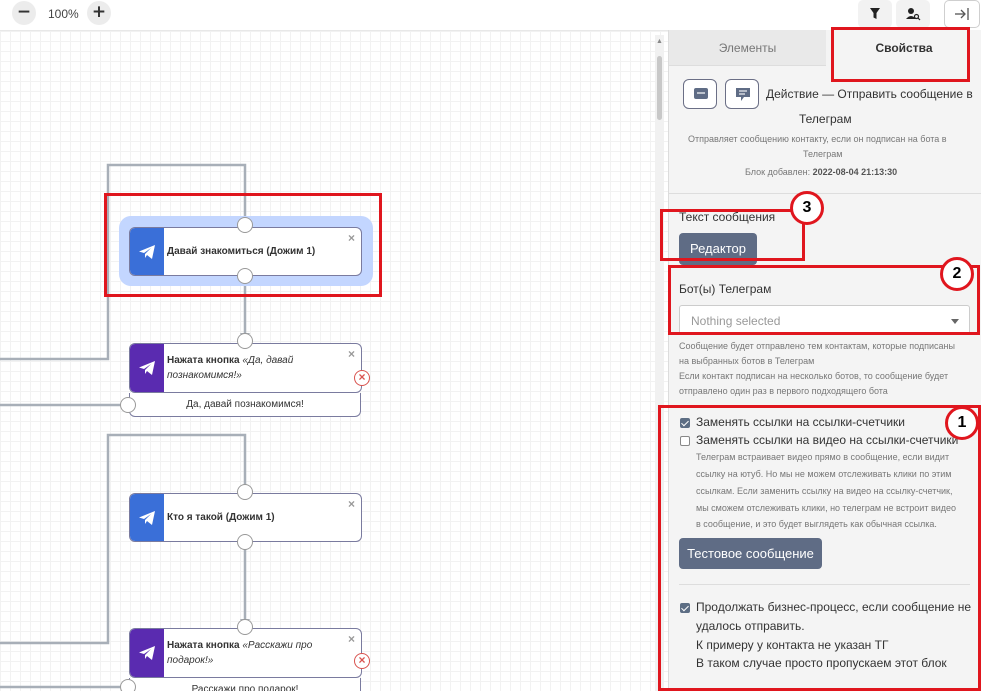 The height and width of the screenshot is (691, 981). Describe the element at coordinates (825, 119) in the screenshot. I see `action-title-continued: Телеграм` at that location.